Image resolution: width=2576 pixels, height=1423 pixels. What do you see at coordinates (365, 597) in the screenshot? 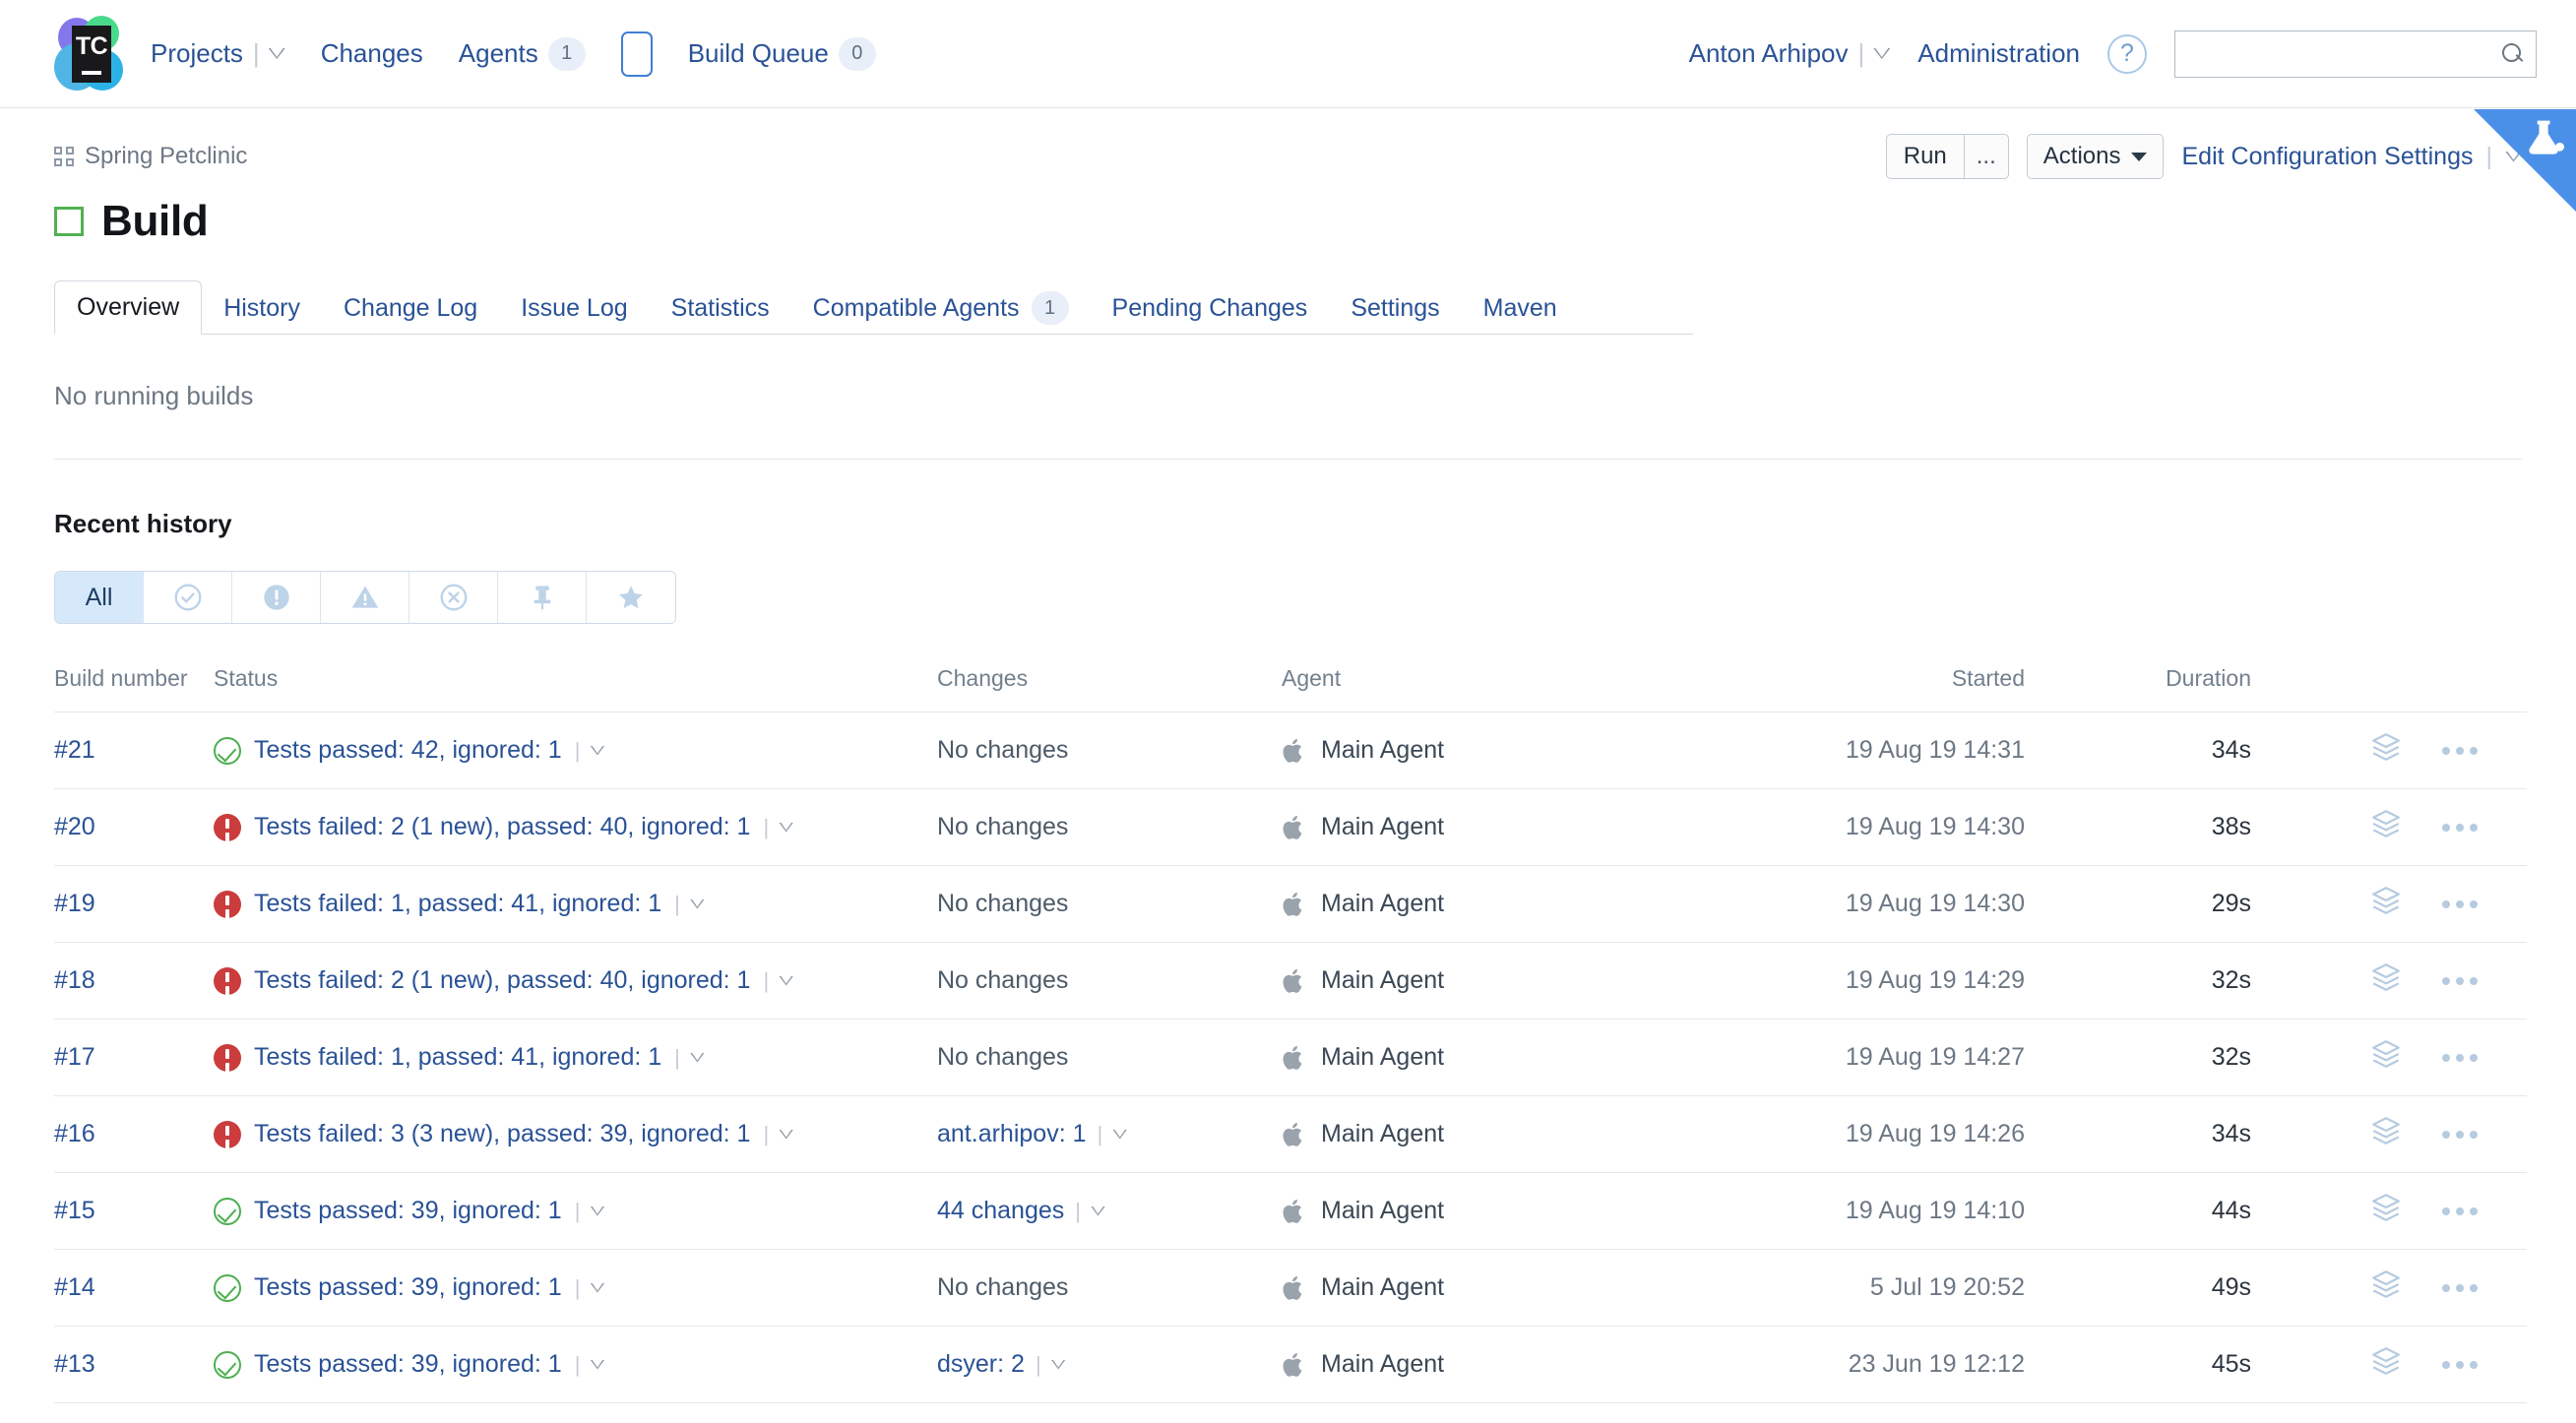
I see `warning-filter` at bounding box center [365, 597].